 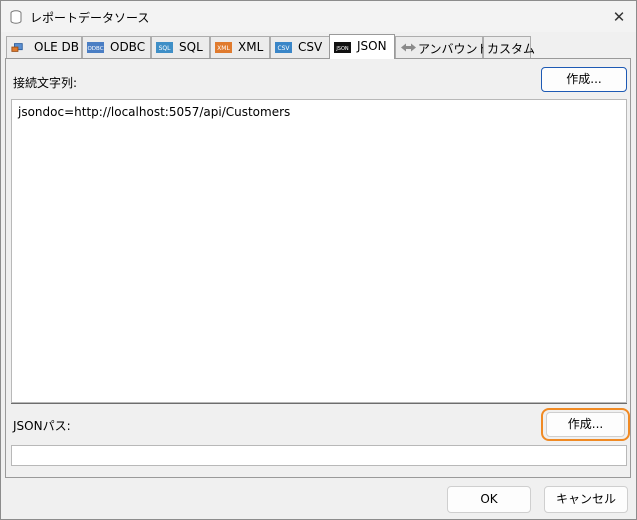 I want to click on tab-label: カスタム, so click(x=511, y=49).